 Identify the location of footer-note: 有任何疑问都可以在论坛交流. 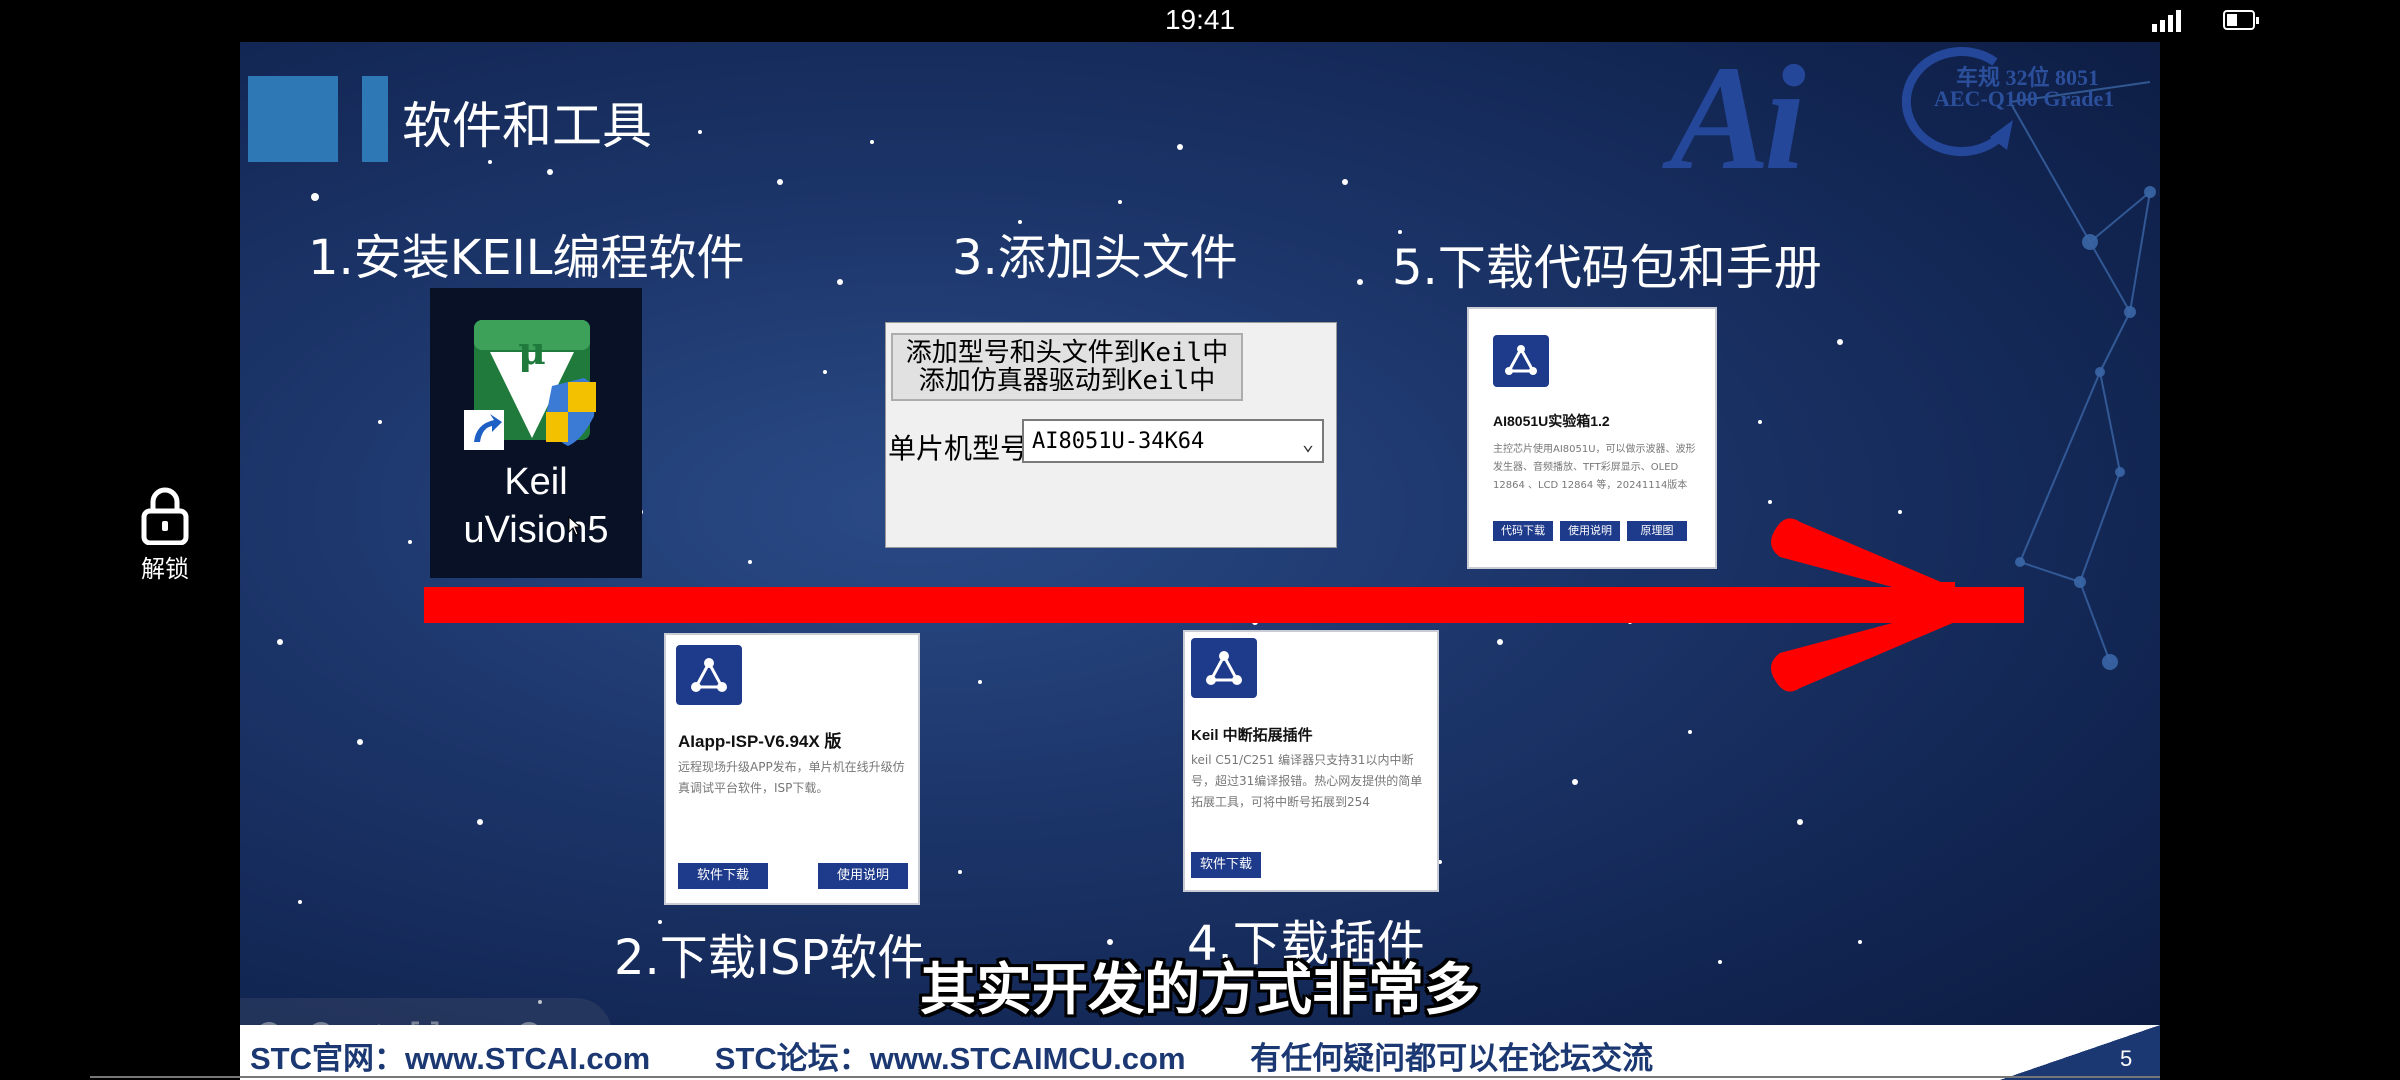
(1452, 1058).